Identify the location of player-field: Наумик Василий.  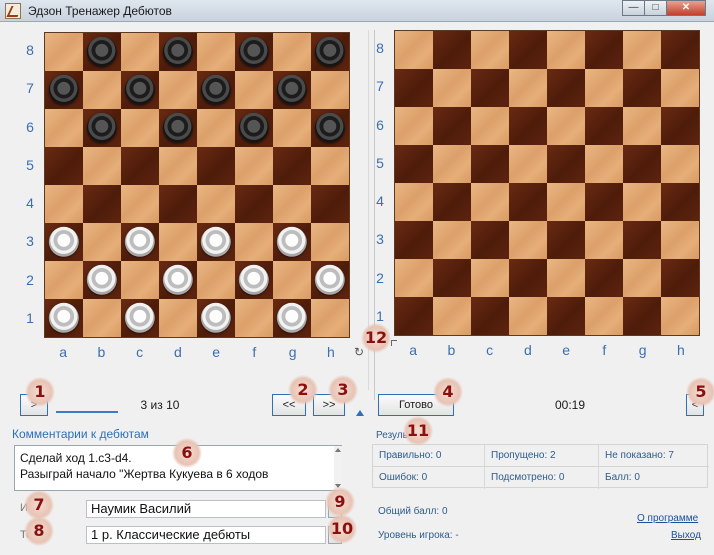
(206, 509).